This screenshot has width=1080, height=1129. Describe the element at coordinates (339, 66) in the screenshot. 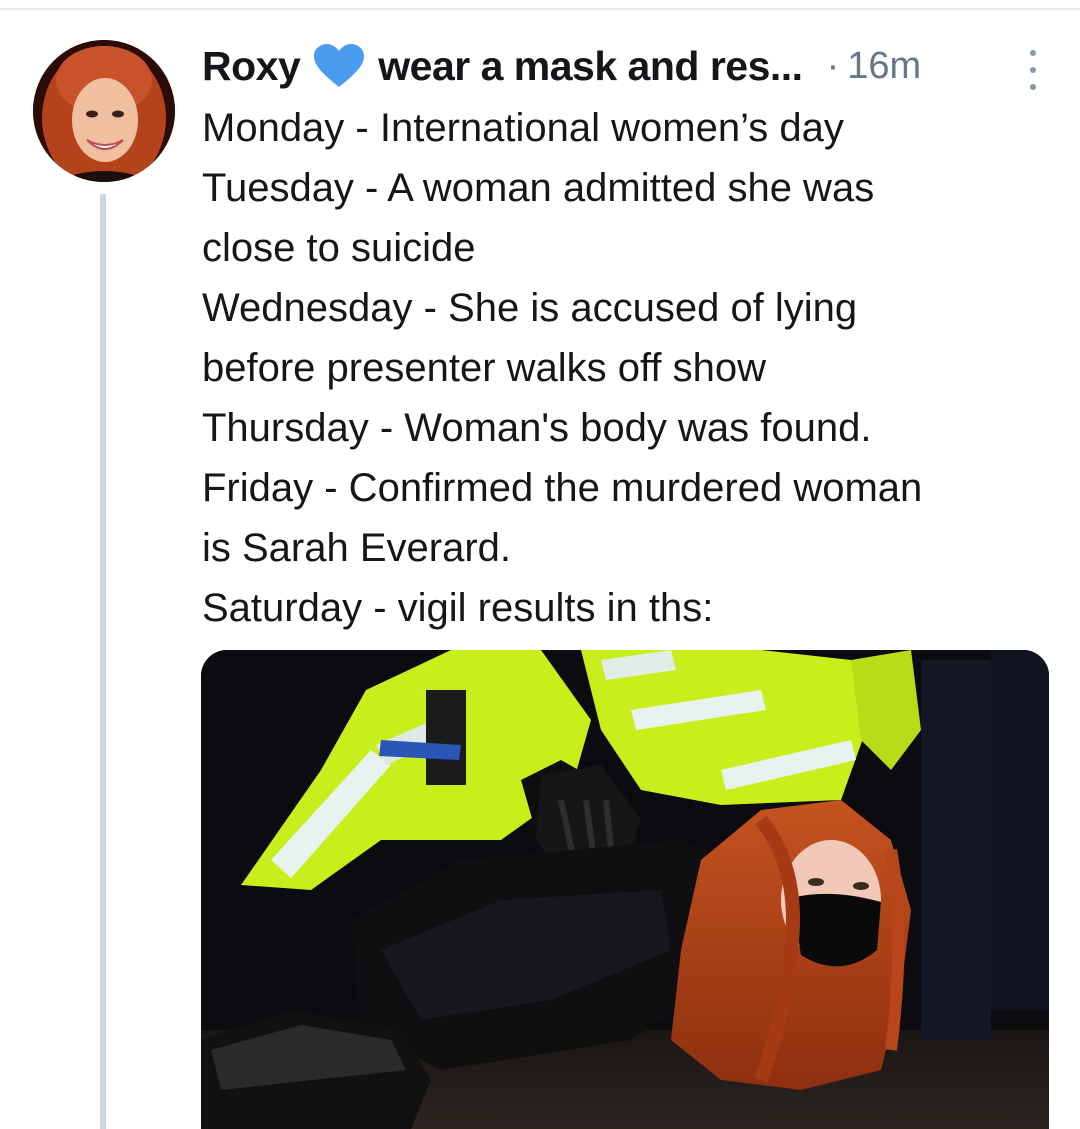

I see `blue-heart-icon` at that location.